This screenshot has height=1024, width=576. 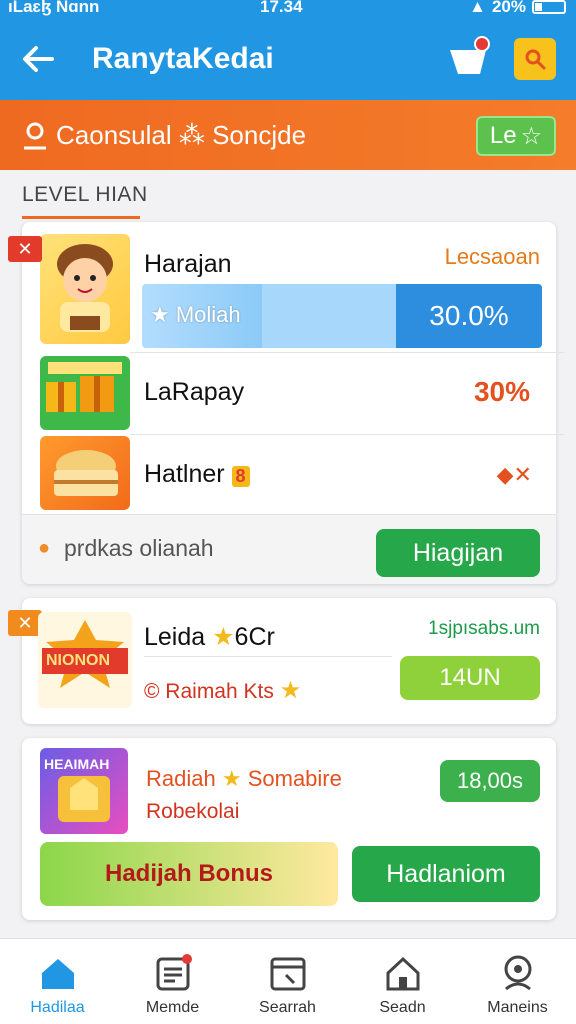 I want to click on list-icon, so click(x=174, y=972).